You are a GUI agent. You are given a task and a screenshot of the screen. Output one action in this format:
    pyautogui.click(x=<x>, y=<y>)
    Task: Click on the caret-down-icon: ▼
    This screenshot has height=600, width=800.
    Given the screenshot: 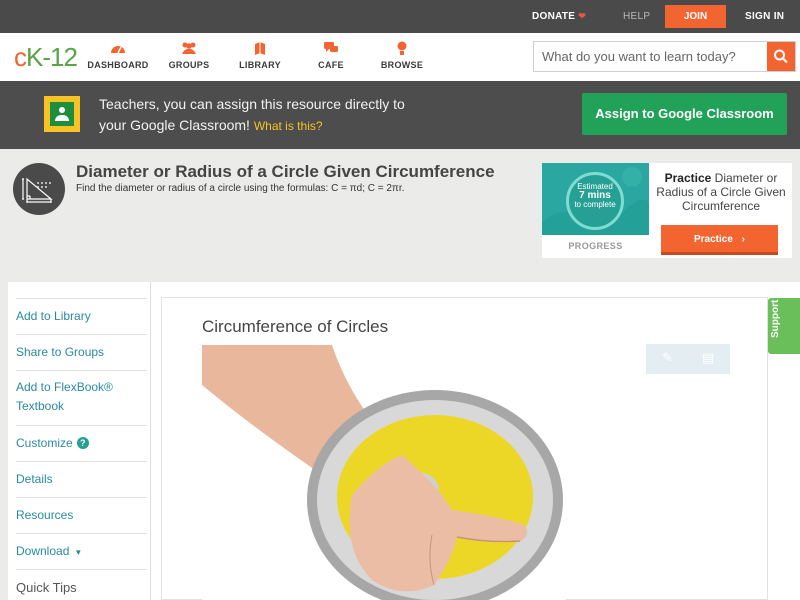 What is the action you would take?
    pyautogui.click(x=78, y=552)
    